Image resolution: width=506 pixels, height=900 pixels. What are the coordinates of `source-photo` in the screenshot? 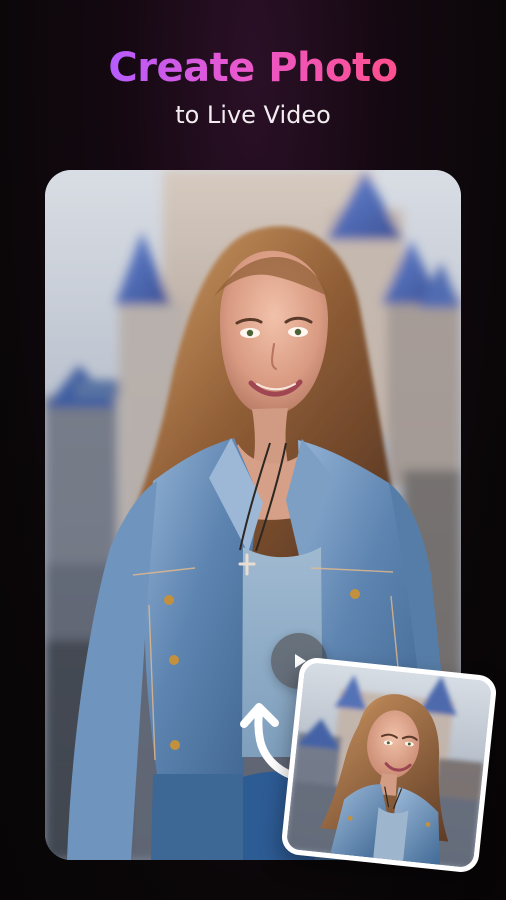 It's located at (389, 765).